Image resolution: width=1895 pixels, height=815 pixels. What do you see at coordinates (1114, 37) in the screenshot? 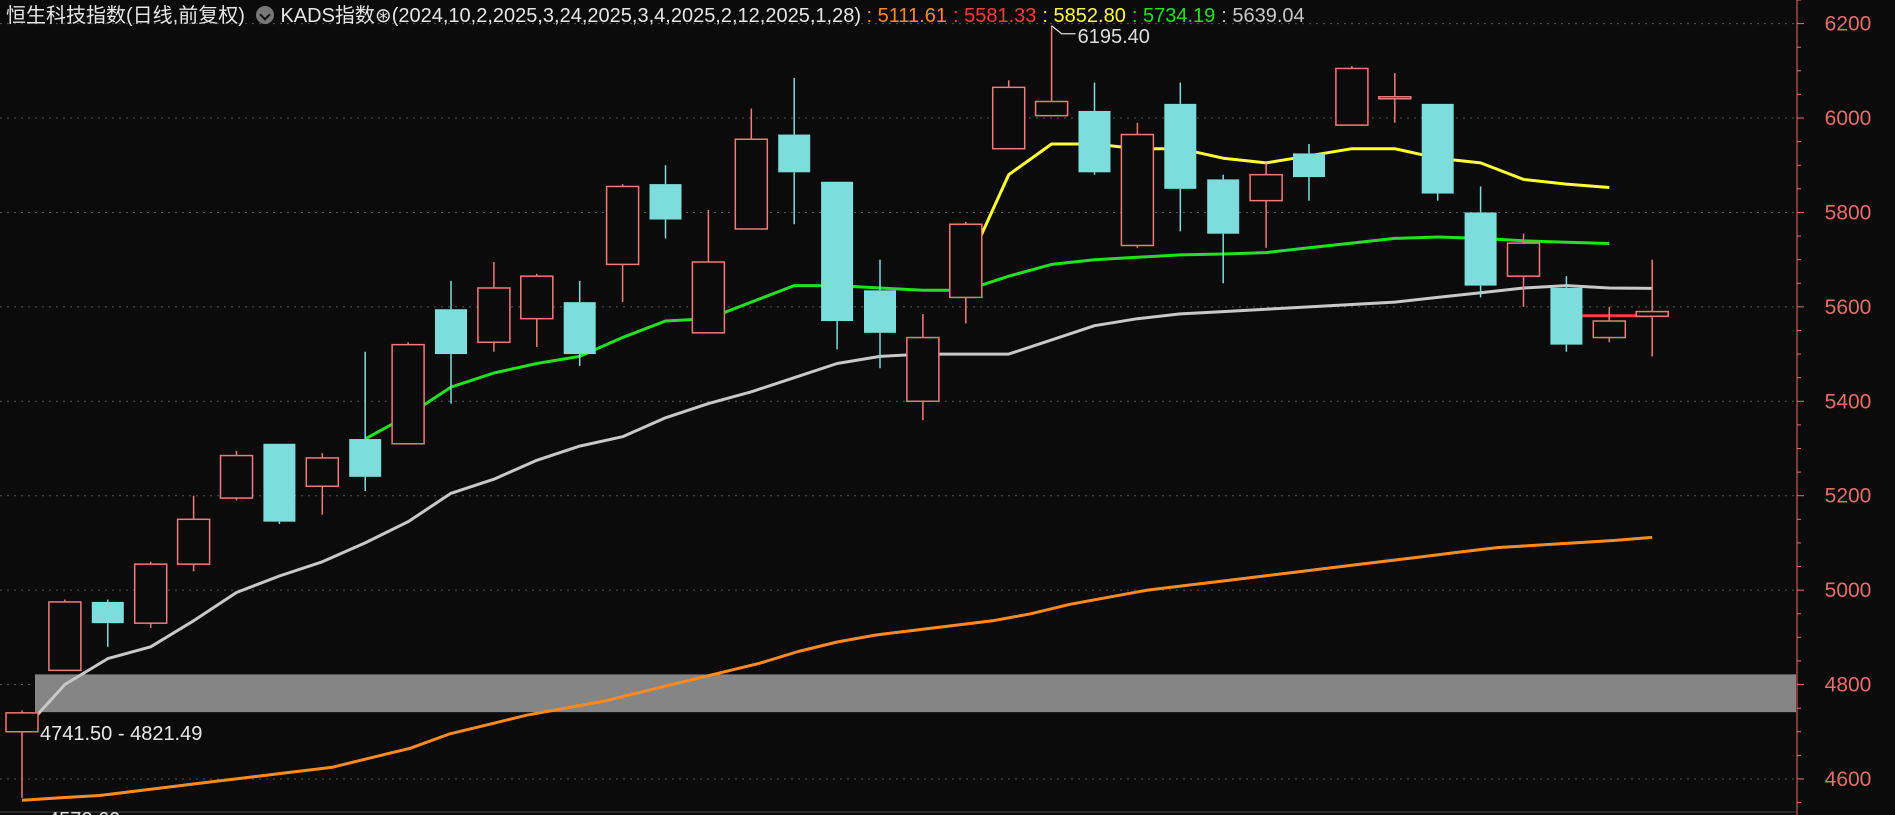
I see `max-price-label: 6195.40` at bounding box center [1114, 37].